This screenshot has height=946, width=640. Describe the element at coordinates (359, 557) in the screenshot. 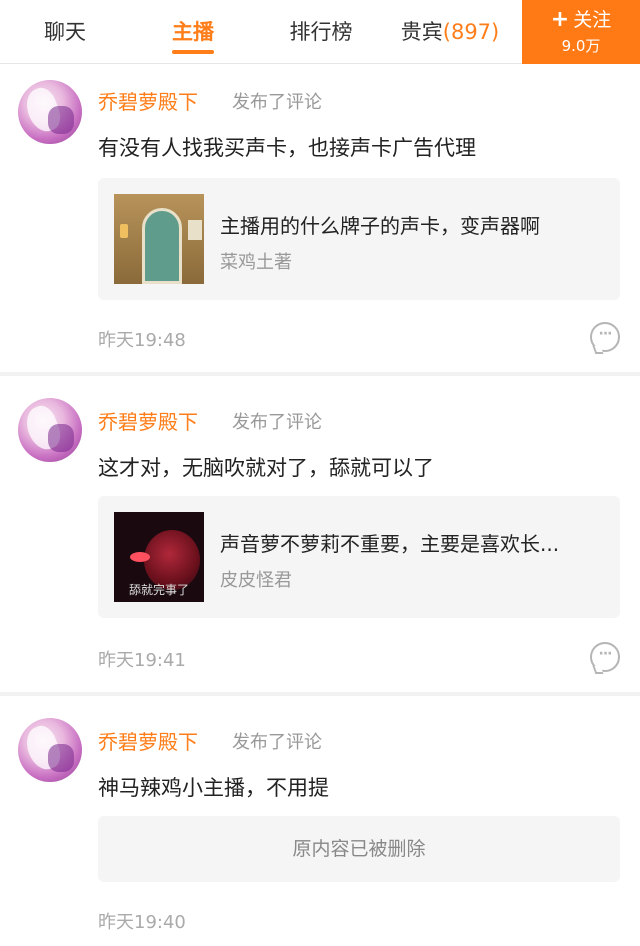

I see `quoted-post: 舔就完事了 声音萝不萝莉不重要，主要是喜欢长... 皮皮怪君` at that location.